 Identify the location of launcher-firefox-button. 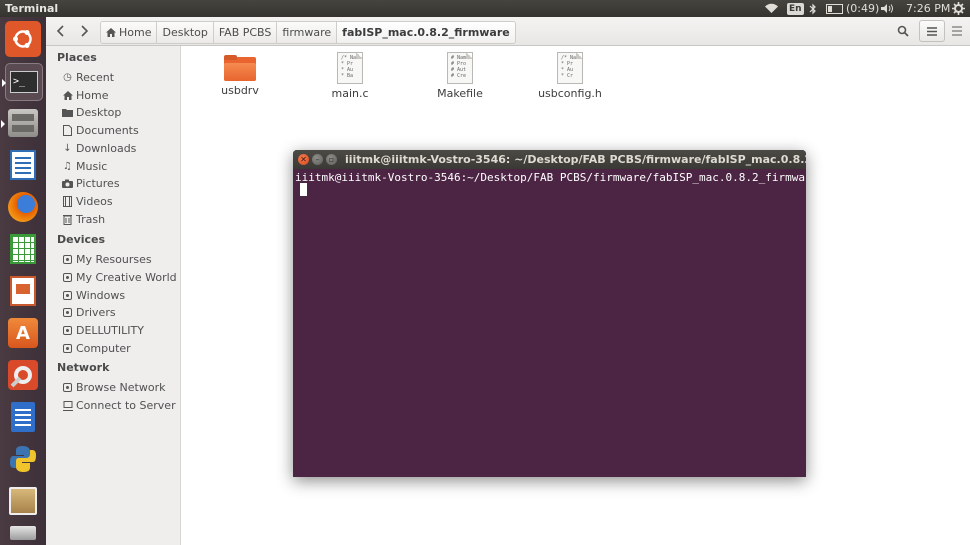
(23, 207).